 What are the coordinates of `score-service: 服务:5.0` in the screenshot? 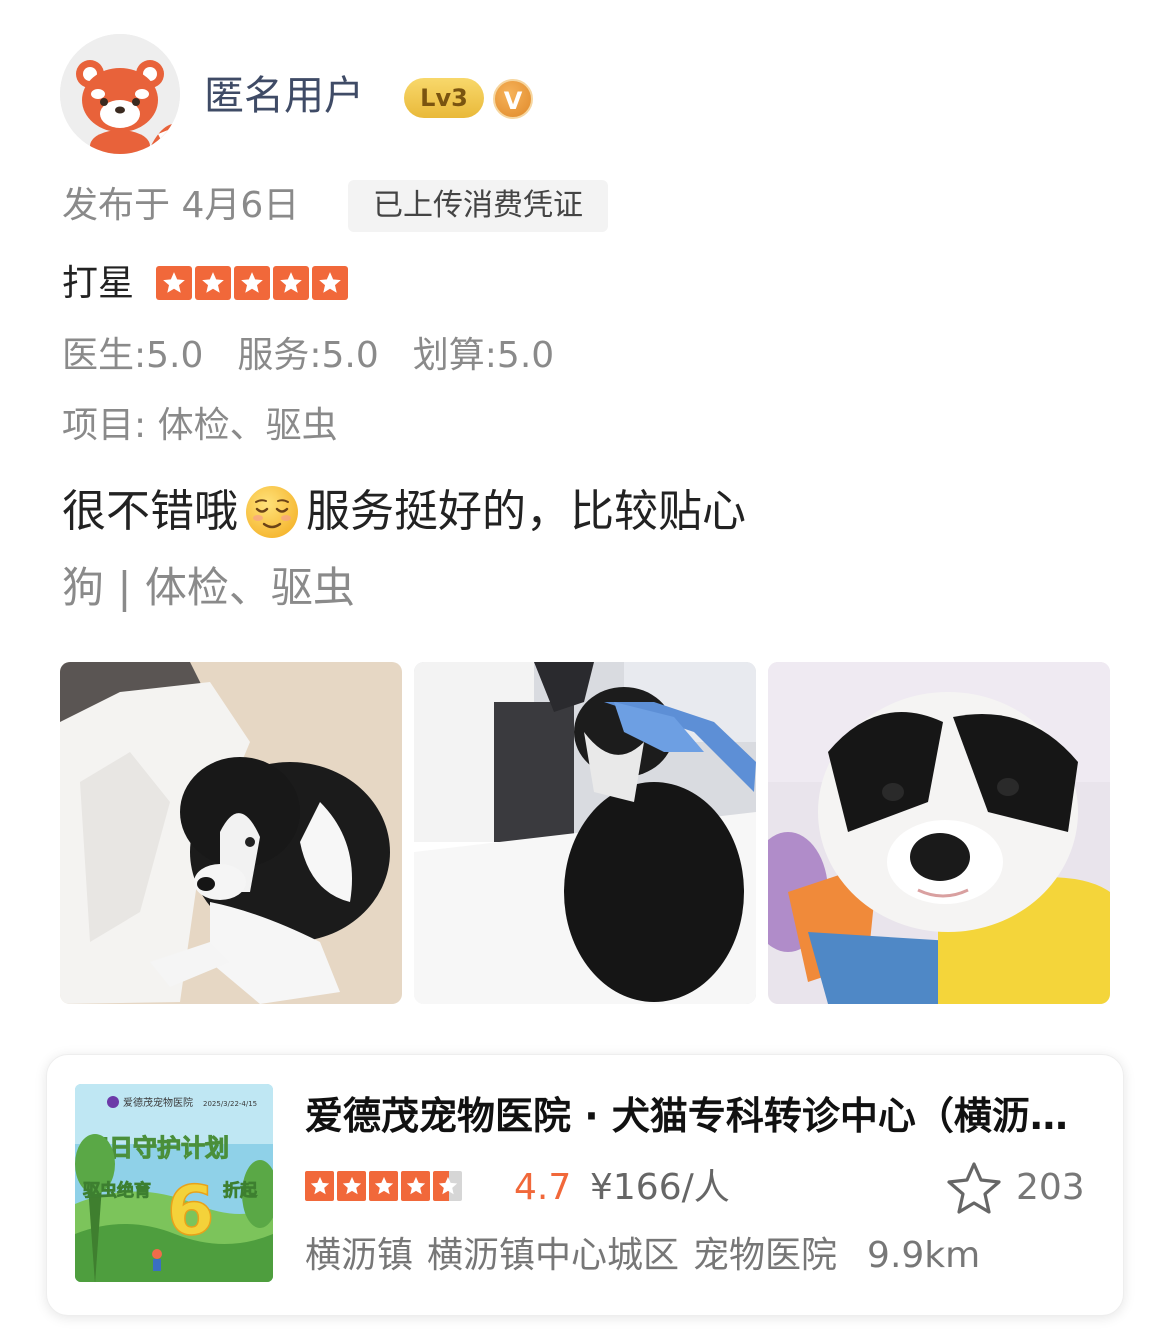 It's located at (308, 355).